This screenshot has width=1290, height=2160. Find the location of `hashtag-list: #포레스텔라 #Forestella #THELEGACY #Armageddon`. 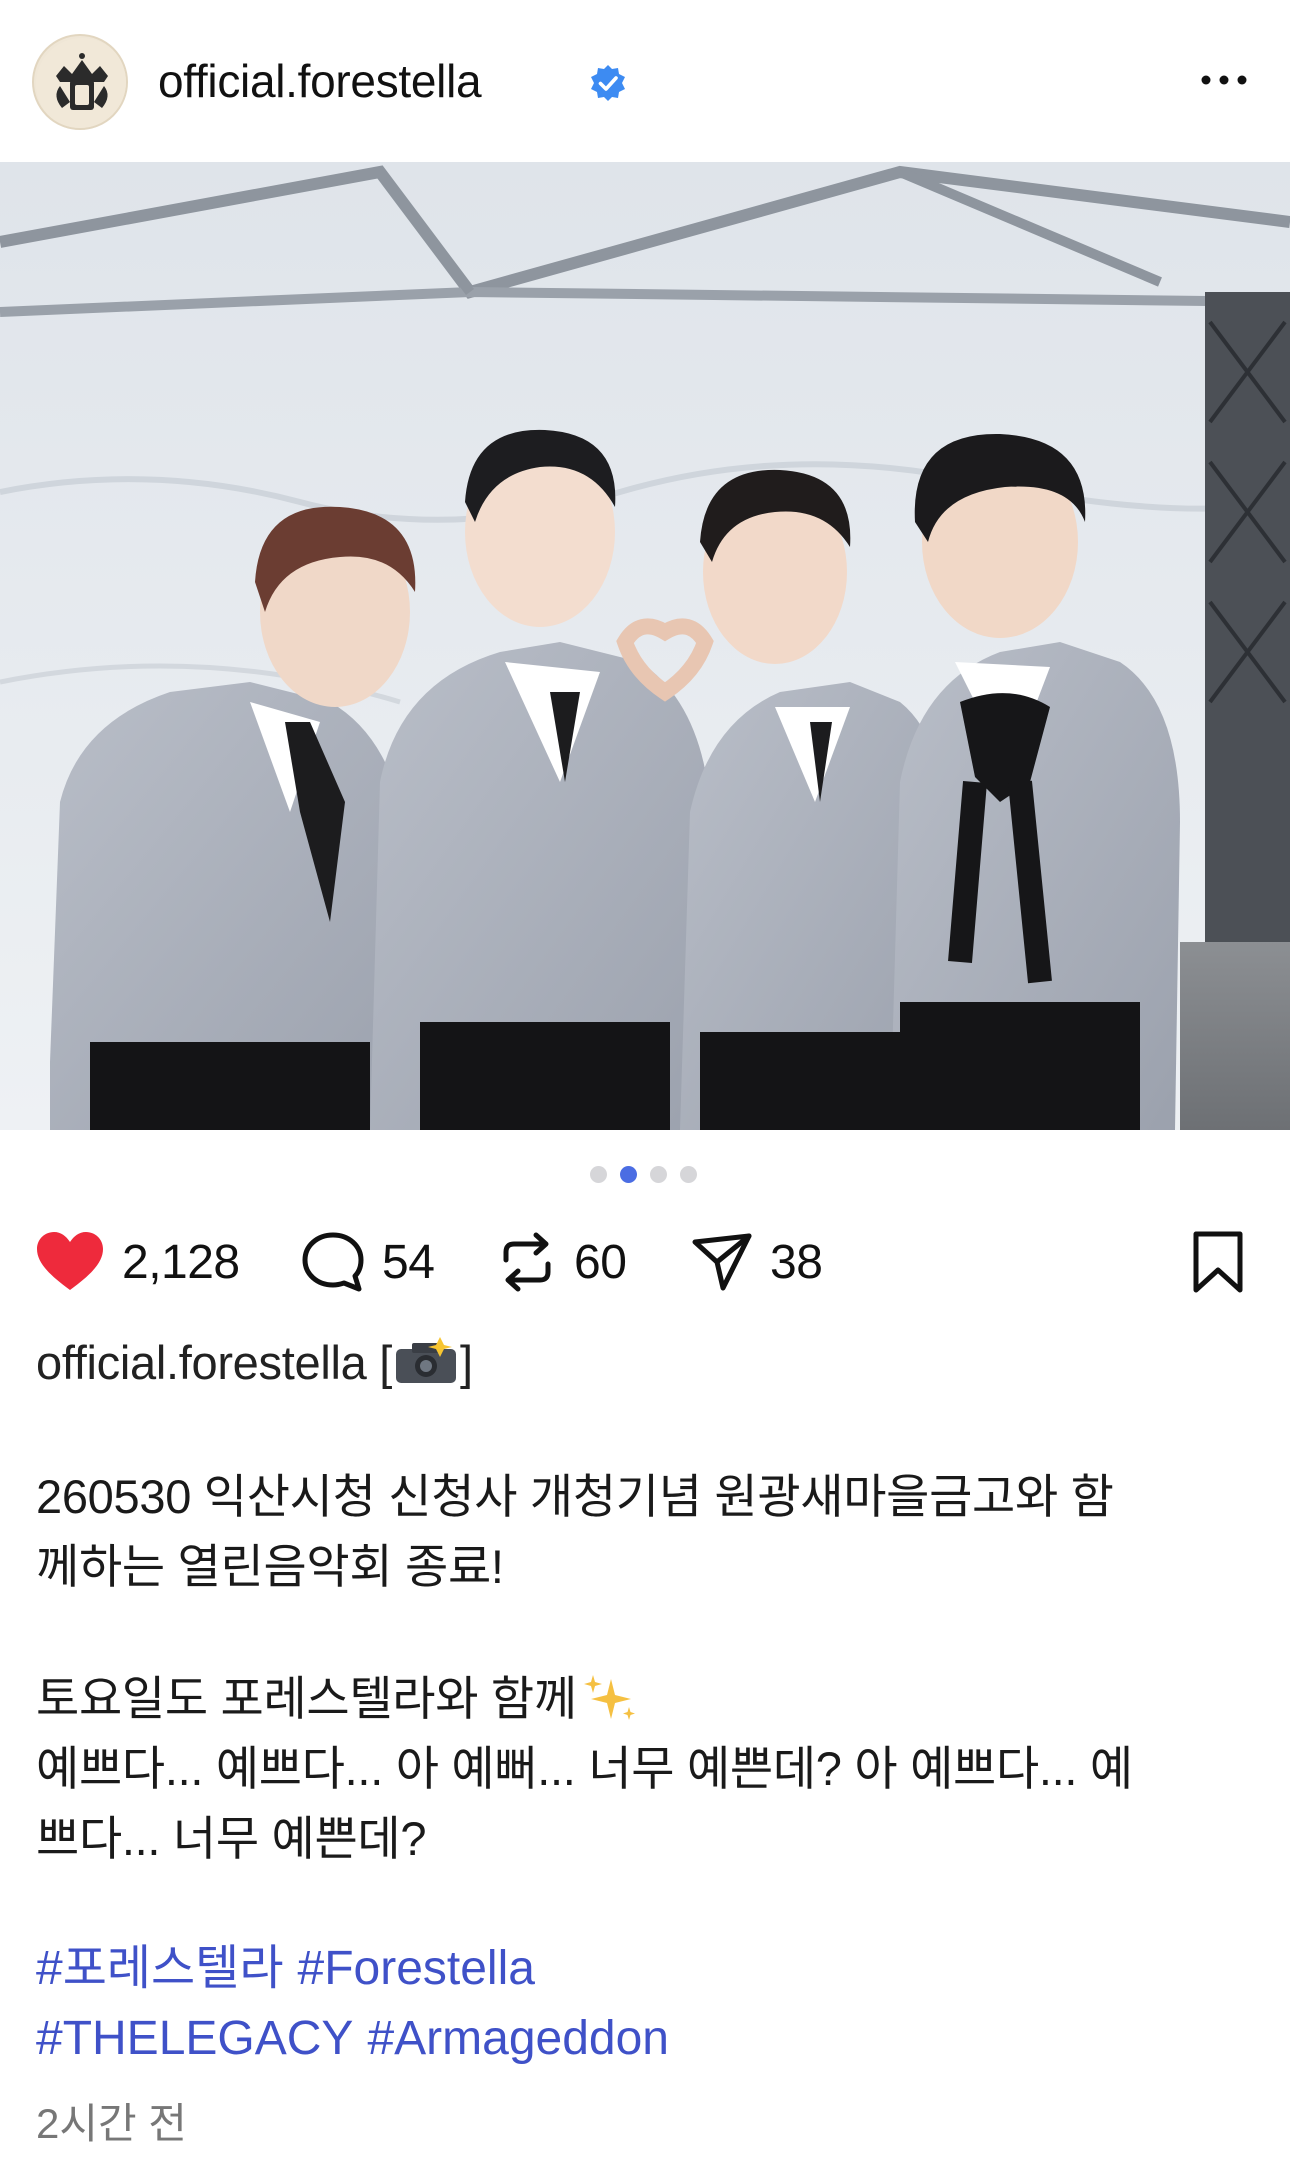

hashtag-list: #포레스텔라 #Forestella #THELEGACY #Armageddon is located at coordinates (646, 2004).